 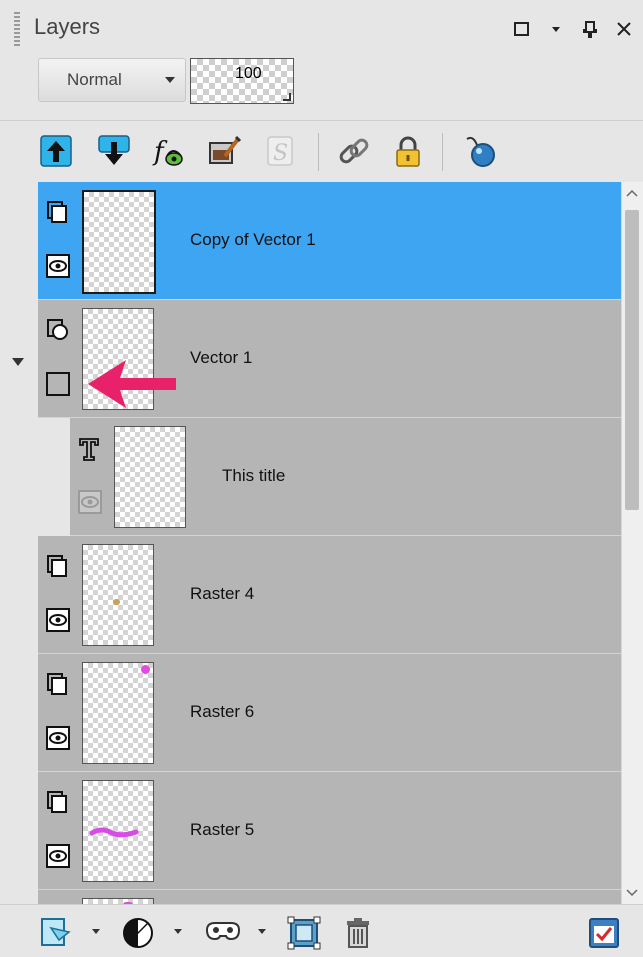 I want to click on opacity-field: 100, so click(x=242, y=81).